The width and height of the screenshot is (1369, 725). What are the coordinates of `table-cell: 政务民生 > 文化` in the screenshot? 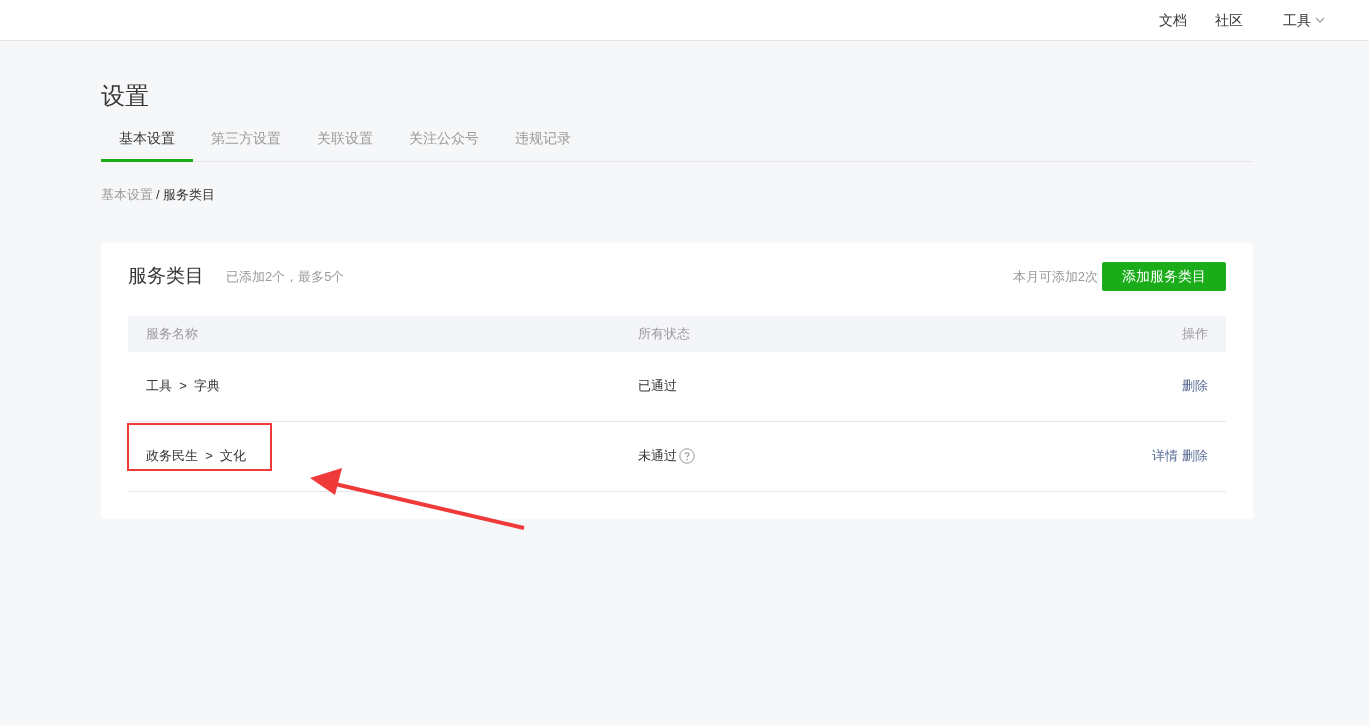 It's located at (196, 456).